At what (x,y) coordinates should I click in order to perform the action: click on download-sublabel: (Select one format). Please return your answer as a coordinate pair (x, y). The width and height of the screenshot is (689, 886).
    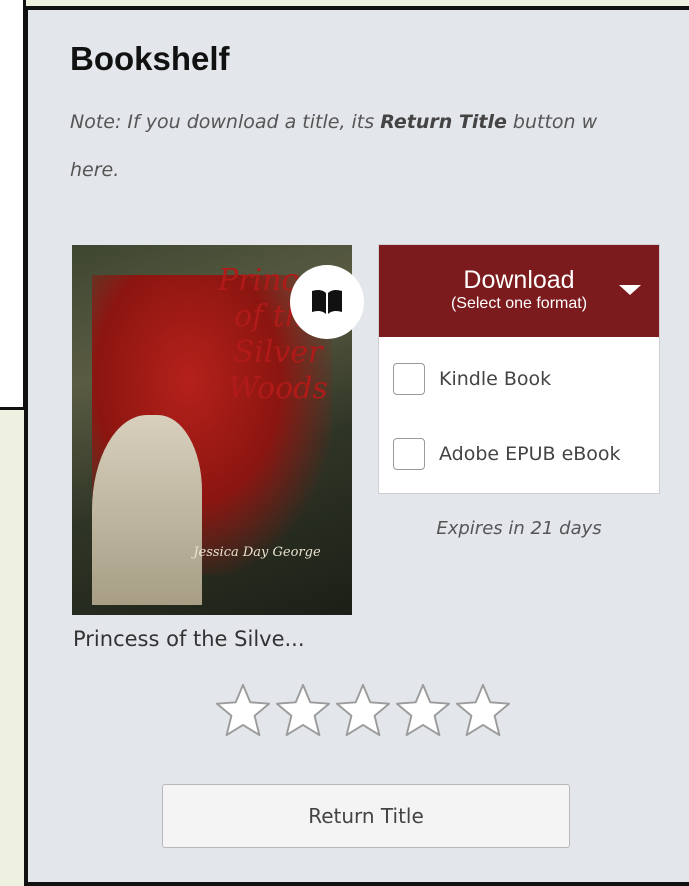
    Looking at the image, I should click on (519, 303).